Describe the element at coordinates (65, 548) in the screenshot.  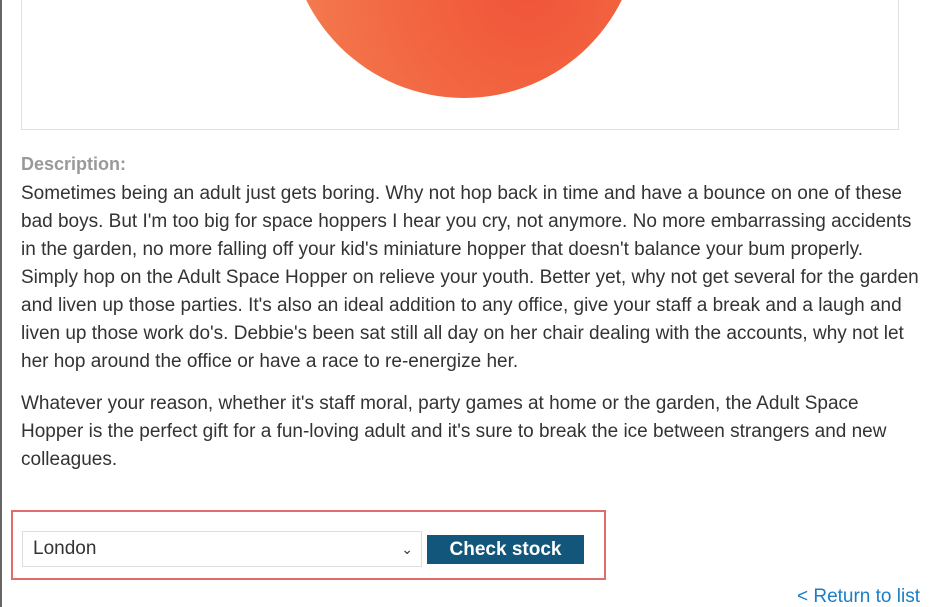
I see `store-select-value: London` at that location.